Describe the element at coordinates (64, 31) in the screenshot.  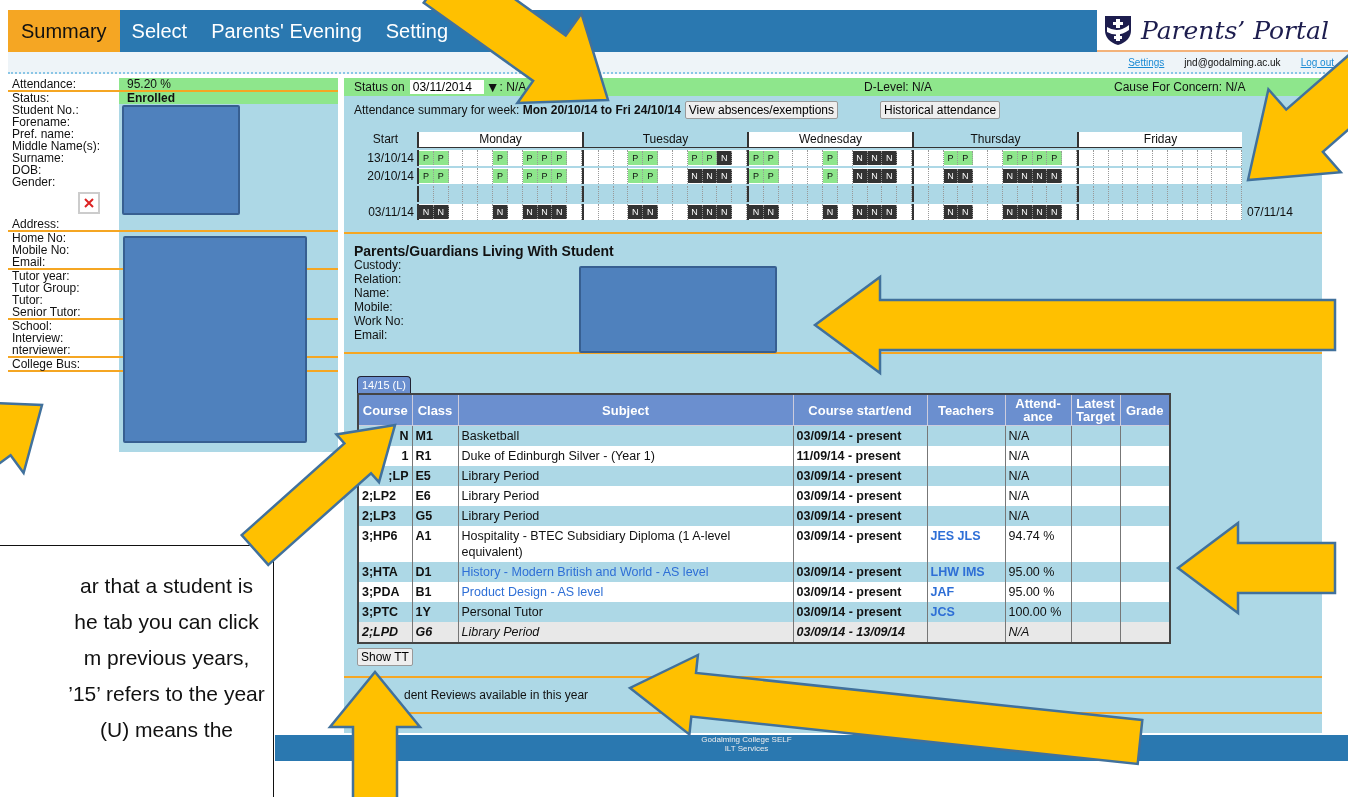
I see `nav-tab: Summary` at that location.